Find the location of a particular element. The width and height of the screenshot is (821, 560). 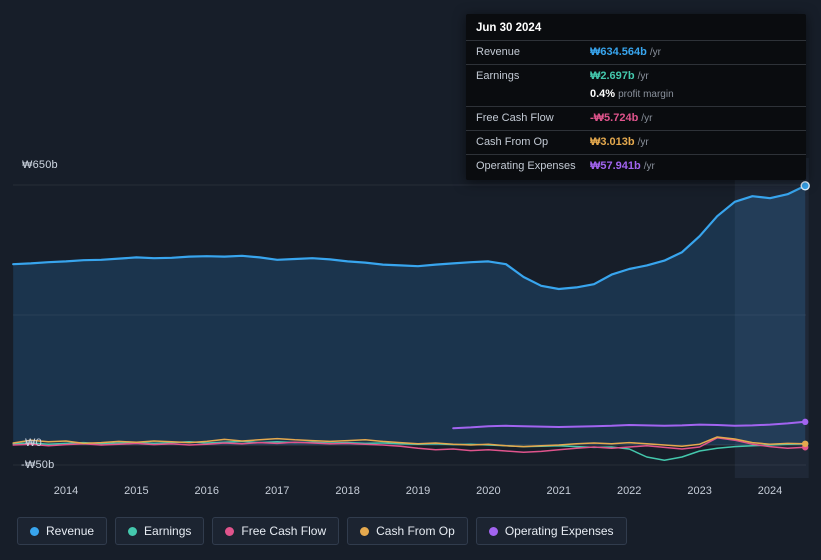

earnings-legend-dot-icon is located at coordinates (133, 531).